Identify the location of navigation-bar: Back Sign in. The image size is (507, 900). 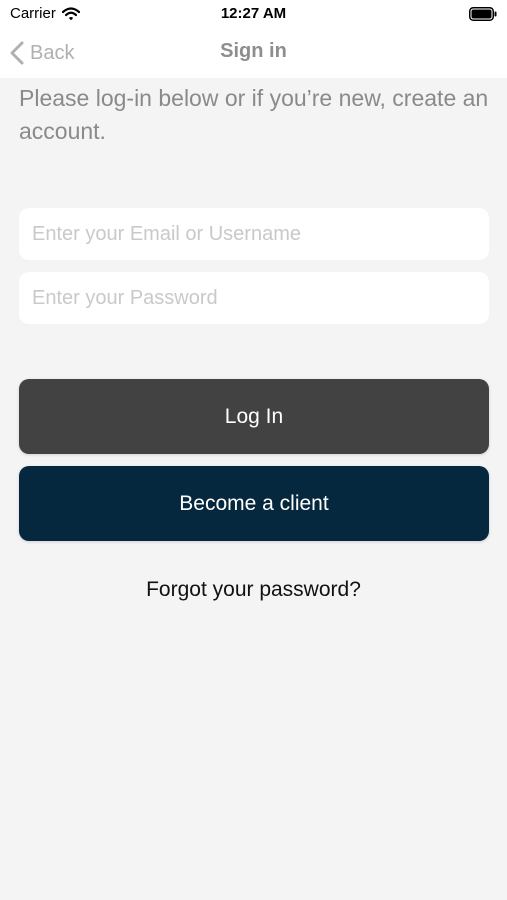
(253, 53).